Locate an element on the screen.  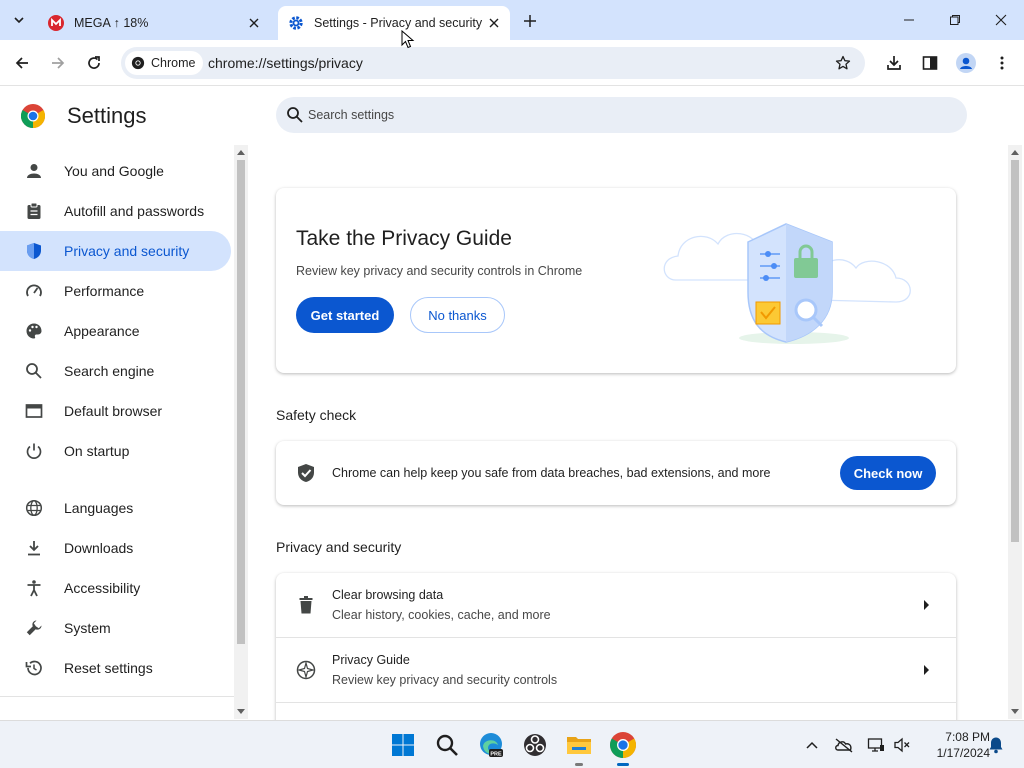
address-bar: Chrome chrome://settings/privacy is located at coordinates (493, 63).